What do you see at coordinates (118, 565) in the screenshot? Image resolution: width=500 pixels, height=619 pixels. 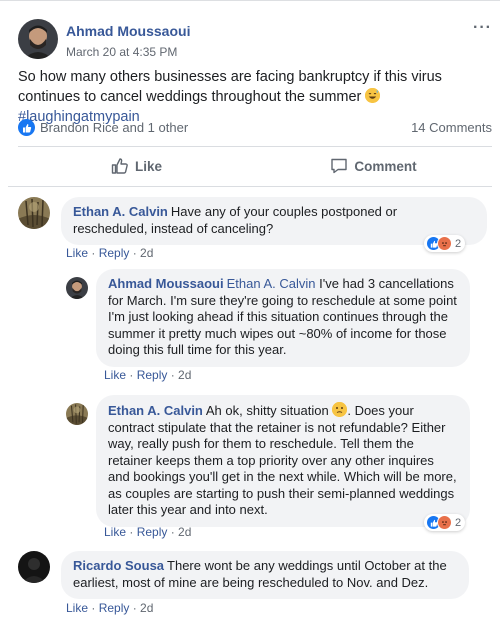 I see `comment-author: Ricardo Sousa` at bounding box center [118, 565].